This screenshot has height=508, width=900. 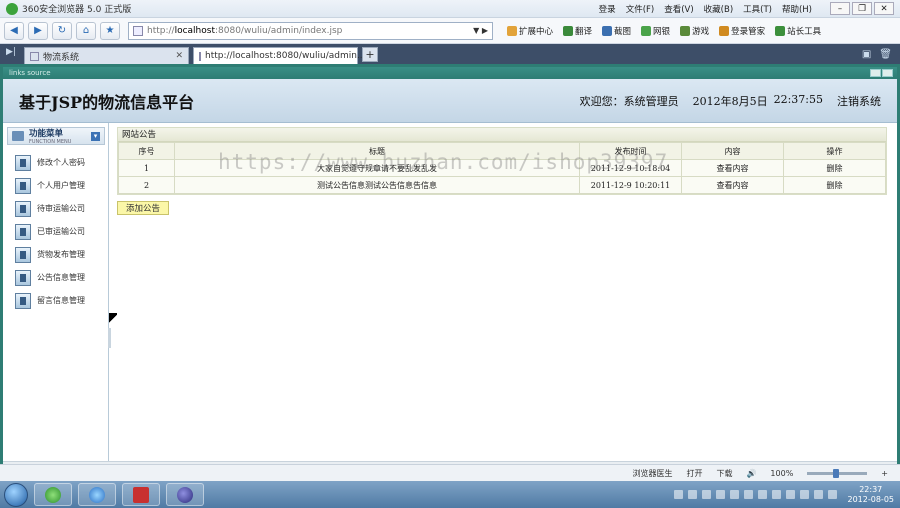 What do you see at coordinates (86, 30) in the screenshot?
I see `home-icon: ⌂` at bounding box center [86, 30].